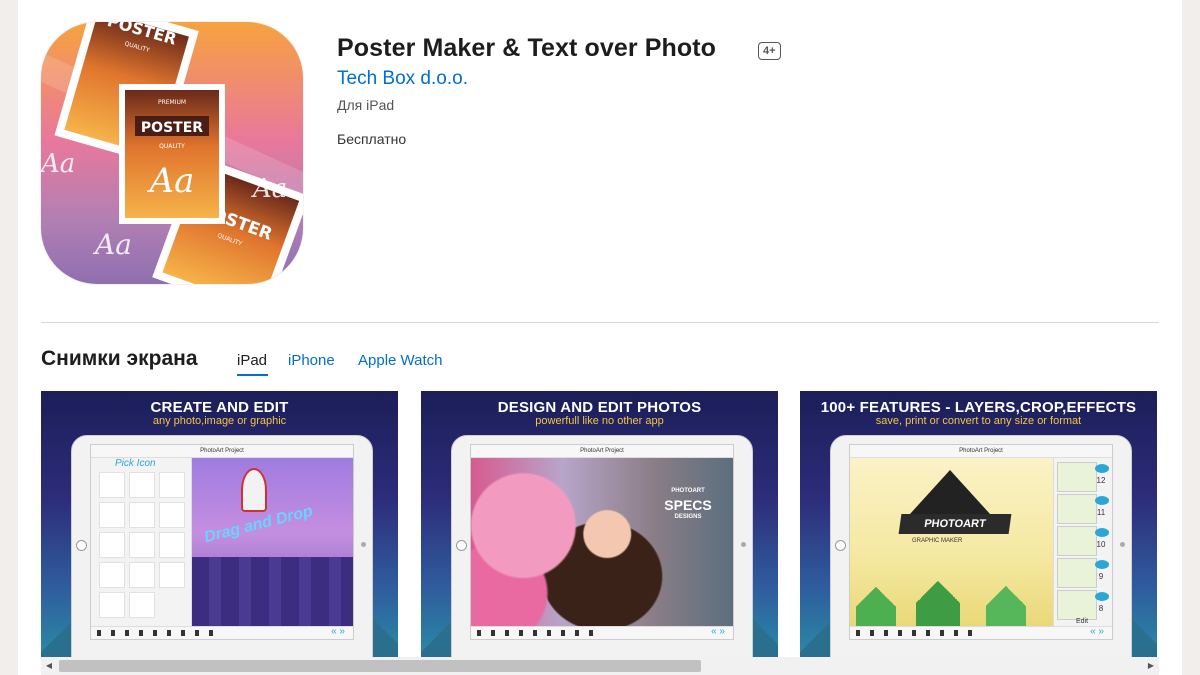  Describe the element at coordinates (1151, 666) in the screenshot. I see `scroll-right-icon: ▶` at that location.